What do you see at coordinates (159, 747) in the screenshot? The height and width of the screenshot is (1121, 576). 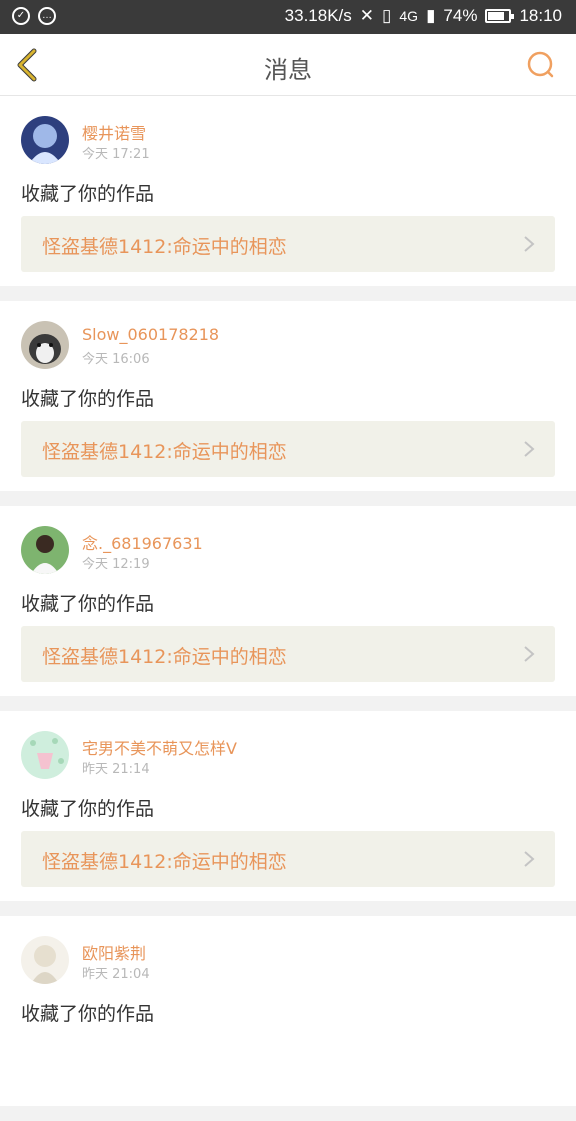 I see `user-name: 宅男不美不萌又怎样V` at bounding box center [159, 747].